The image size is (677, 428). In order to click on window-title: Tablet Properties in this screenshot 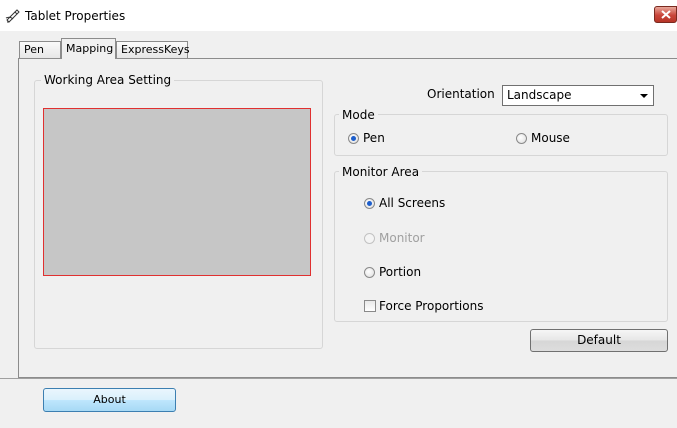, I will do `click(75, 16)`.